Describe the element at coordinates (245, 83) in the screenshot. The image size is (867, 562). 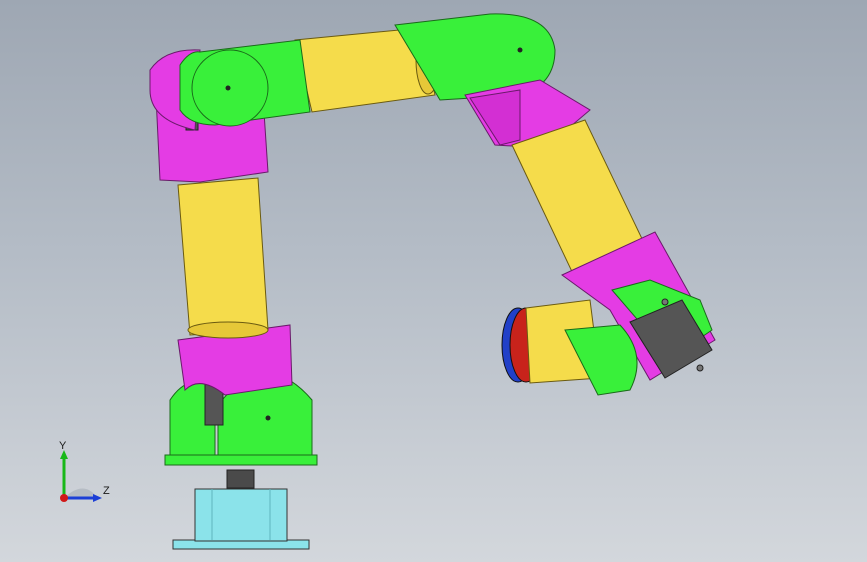
I see `shoulder-joint` at that location.